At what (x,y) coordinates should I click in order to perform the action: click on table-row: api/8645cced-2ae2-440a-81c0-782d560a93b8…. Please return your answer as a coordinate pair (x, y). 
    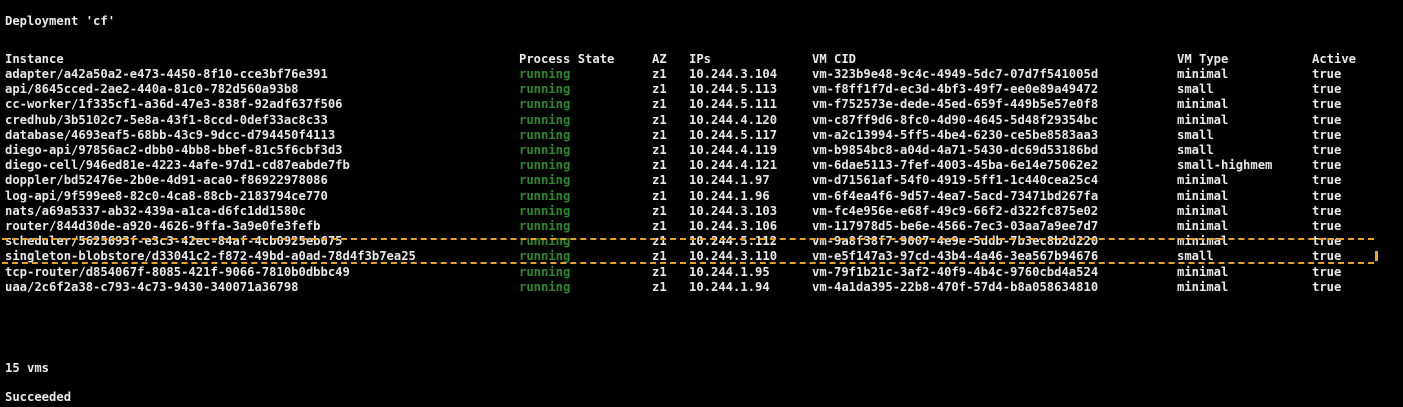
    Looking at the image, I should click on (701, 89).